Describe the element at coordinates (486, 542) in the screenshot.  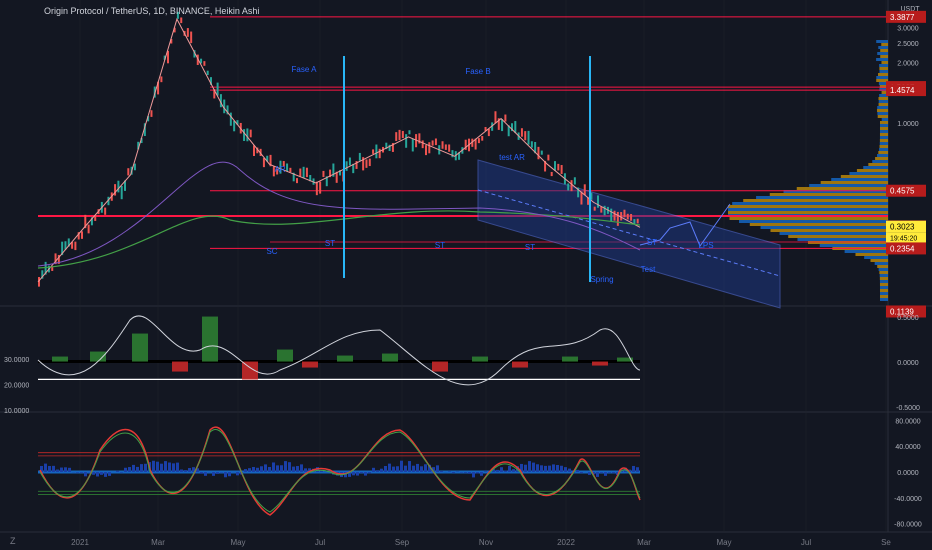
I see `x-tick-label: Nov` at that location.